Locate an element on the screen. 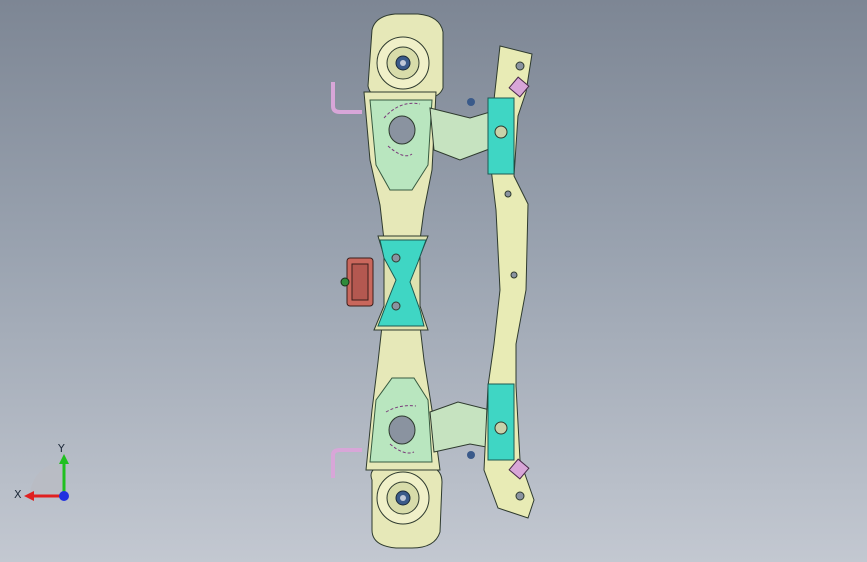  lower-arm-hole is located at coordinates (402, 430).